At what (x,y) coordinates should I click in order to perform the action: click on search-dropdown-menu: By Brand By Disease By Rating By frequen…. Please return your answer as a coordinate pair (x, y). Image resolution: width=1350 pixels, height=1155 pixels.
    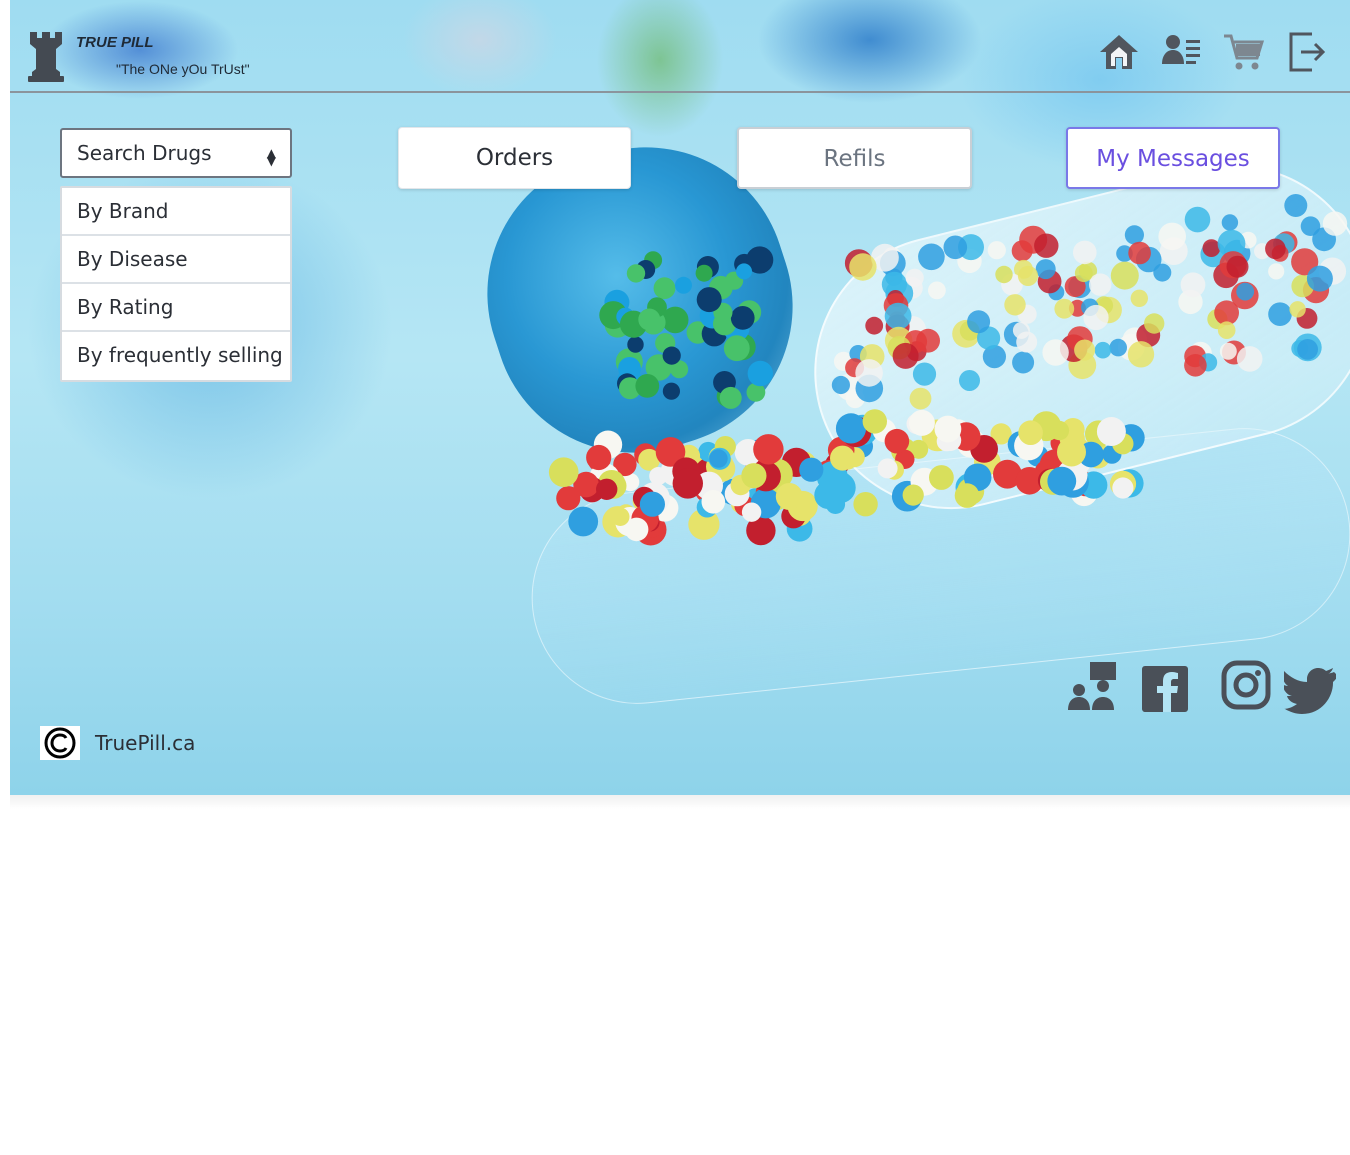
    Looking at the image, I should click on (176, 284).